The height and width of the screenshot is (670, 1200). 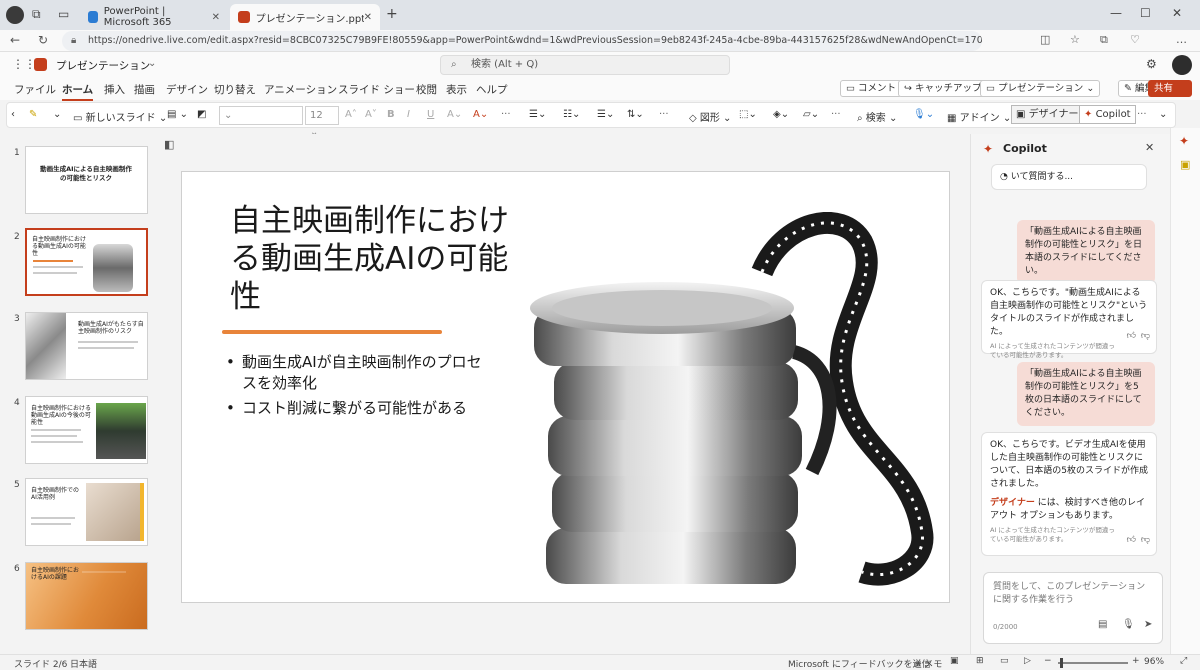 What do you see at coordinates (748, 114) in the screenshot?
I see `arrange-icon: ⬚⌄` at bounding box center [748, 114].